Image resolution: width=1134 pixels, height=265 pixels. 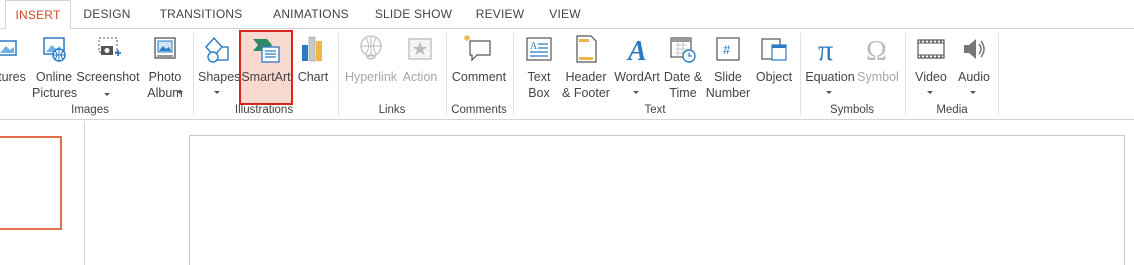 I want to click on slide-number-label-line2: Number, so click(x=728, y=93).